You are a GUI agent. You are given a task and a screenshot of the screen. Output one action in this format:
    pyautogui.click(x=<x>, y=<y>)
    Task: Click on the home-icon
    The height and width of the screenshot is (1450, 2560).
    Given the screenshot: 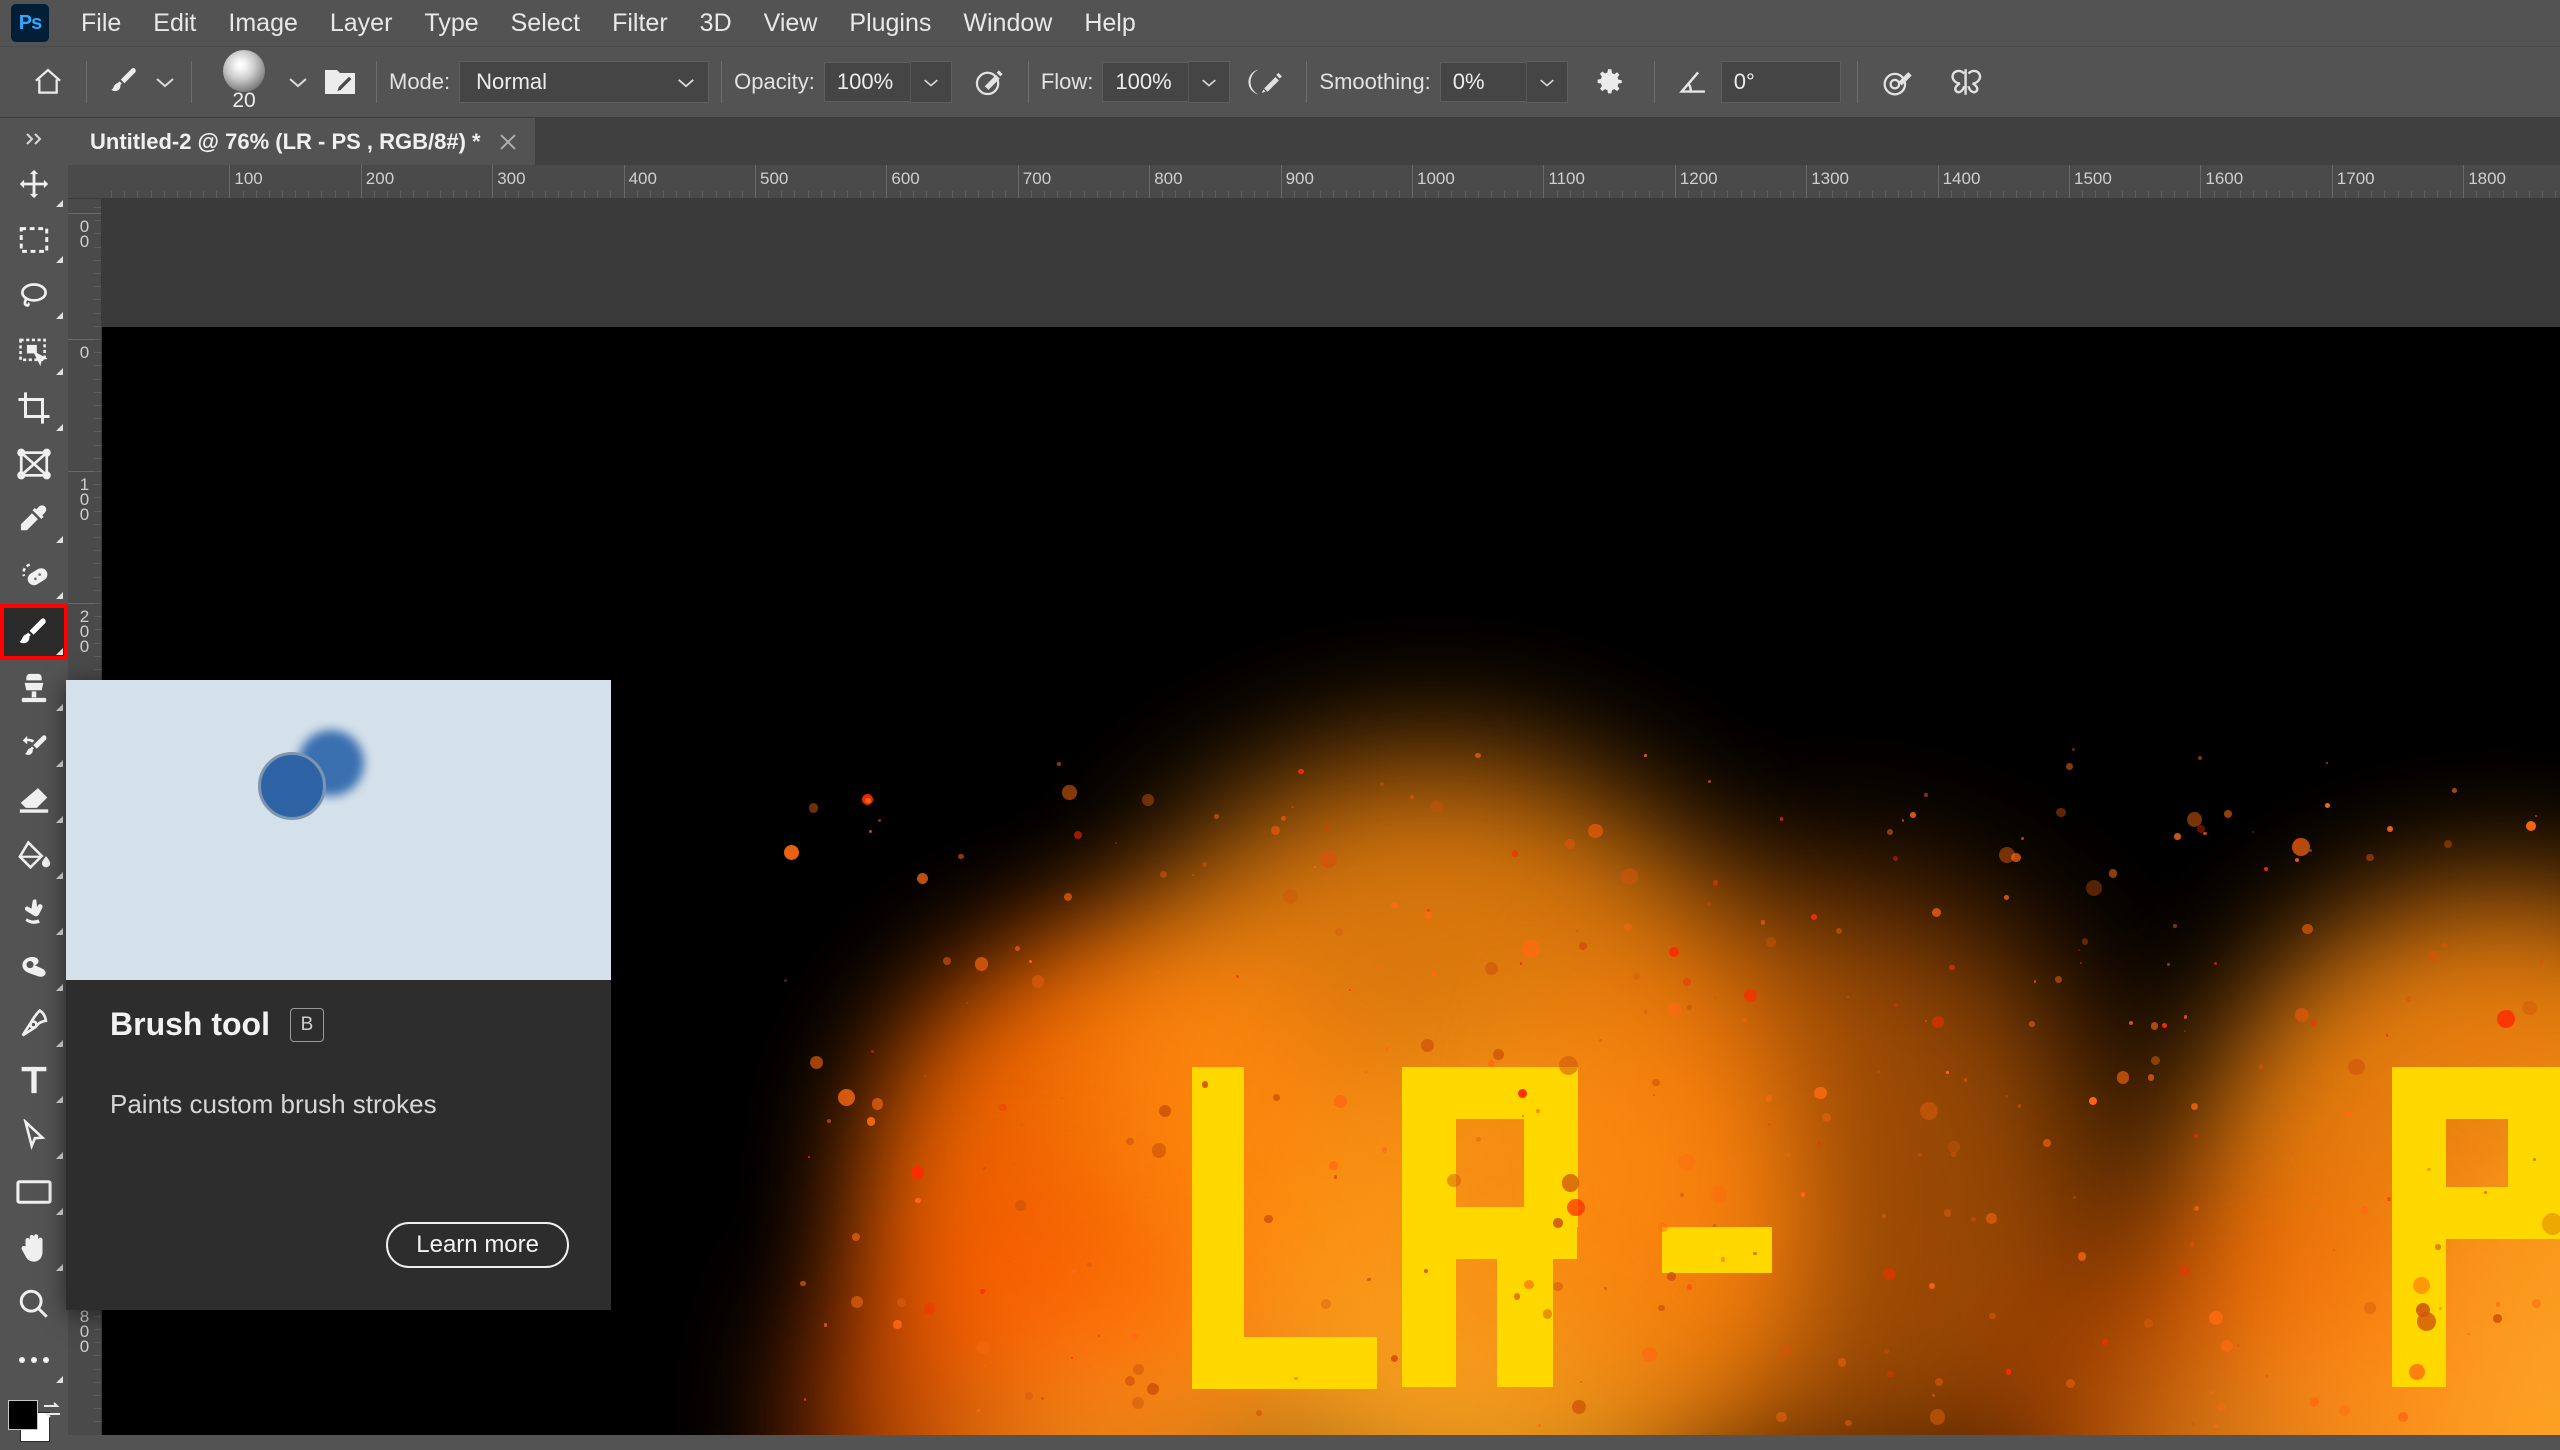 What is the action you would take?
    pyautogui.click(x=48, y=82)
    